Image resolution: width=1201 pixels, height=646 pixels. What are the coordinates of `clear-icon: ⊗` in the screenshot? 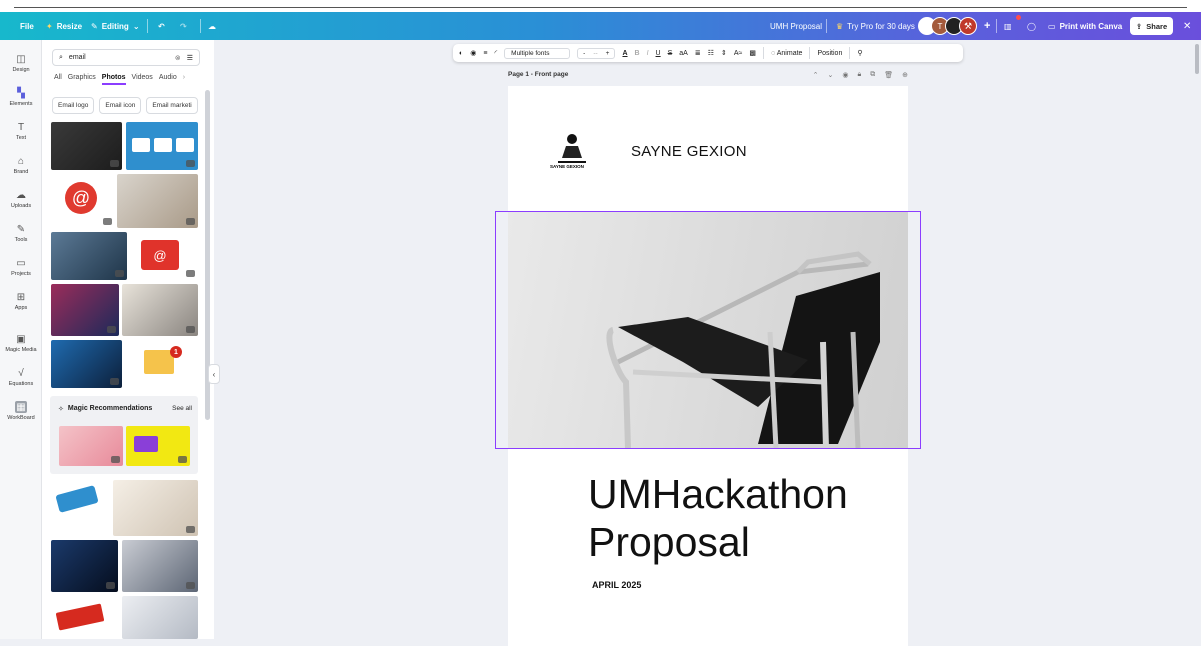 It's located at (178, 58).